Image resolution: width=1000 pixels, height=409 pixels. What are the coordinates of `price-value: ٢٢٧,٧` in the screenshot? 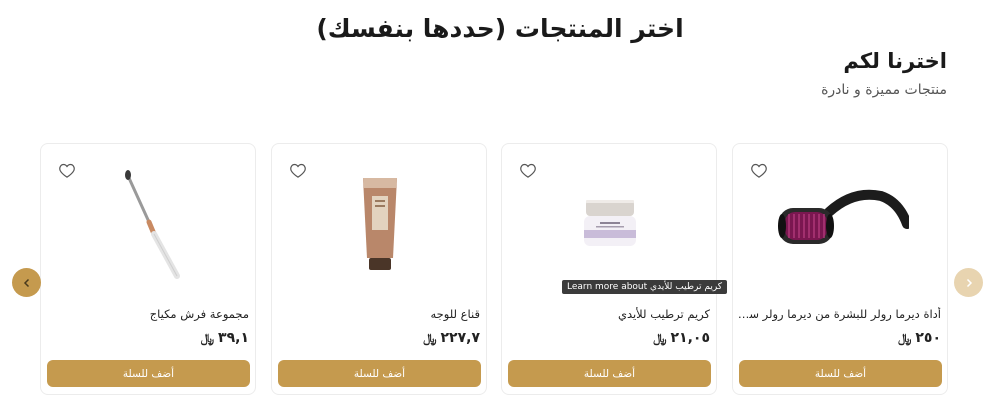 It's located at (460, 338).